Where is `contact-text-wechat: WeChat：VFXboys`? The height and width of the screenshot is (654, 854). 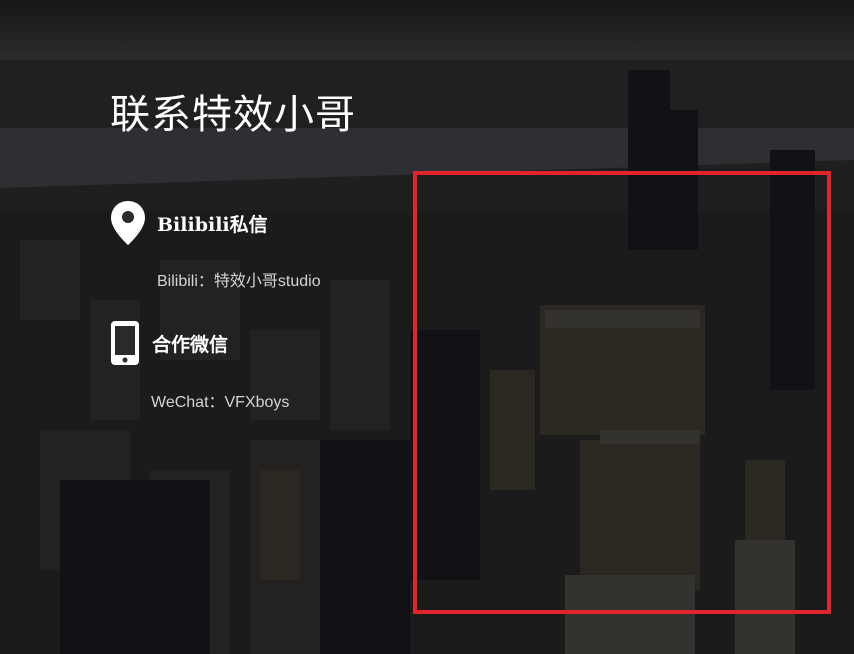
contact-text-wechat: WeChat：VFXboys is located at coordinates (220, 402).